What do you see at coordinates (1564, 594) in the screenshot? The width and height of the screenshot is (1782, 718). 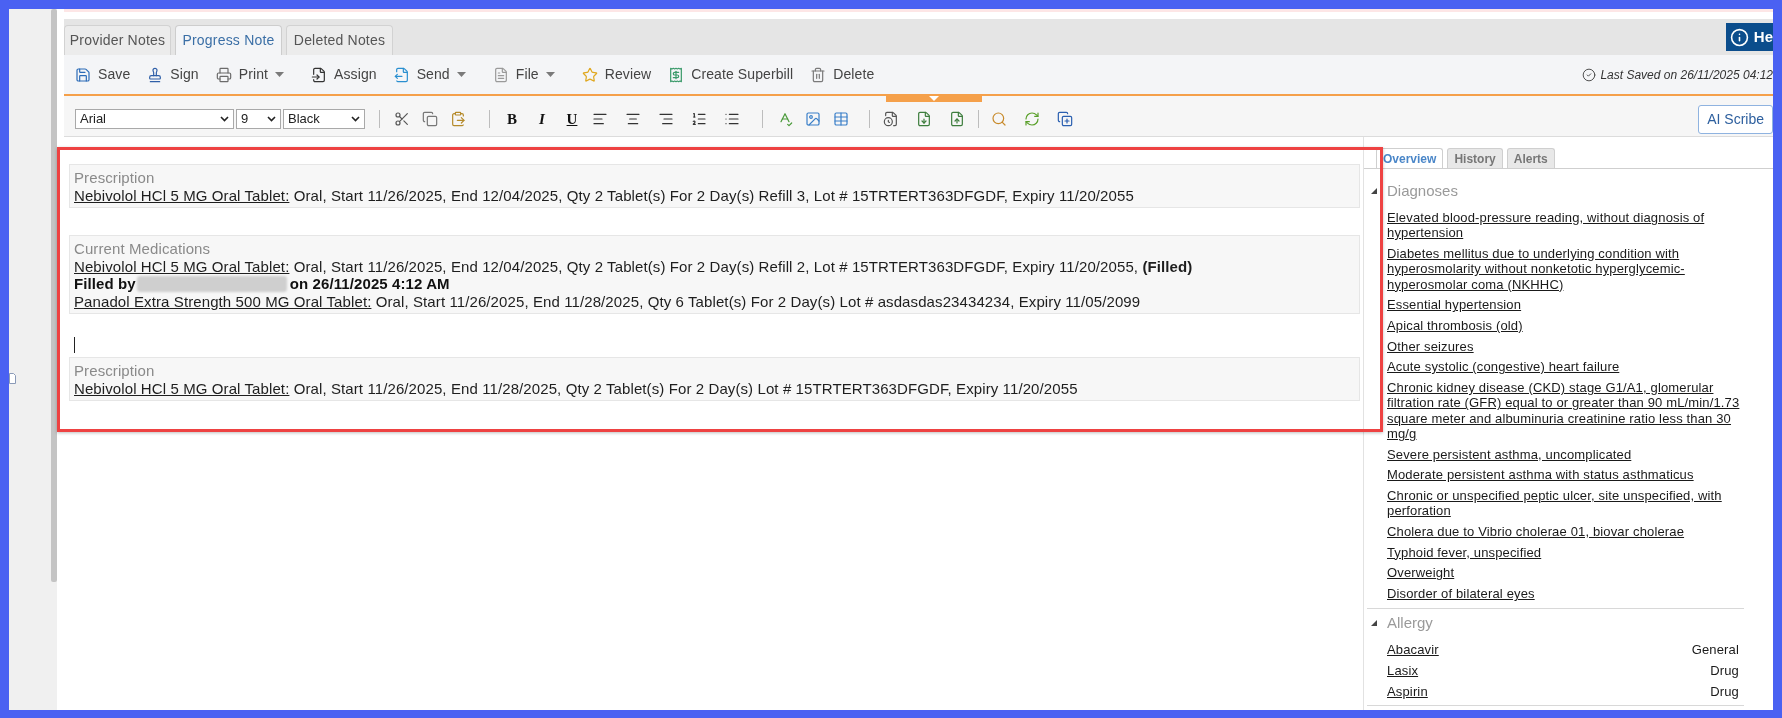 I see `diagnosis-link: Disorder of bilateral eyes` at bounding box center [1564, 594].